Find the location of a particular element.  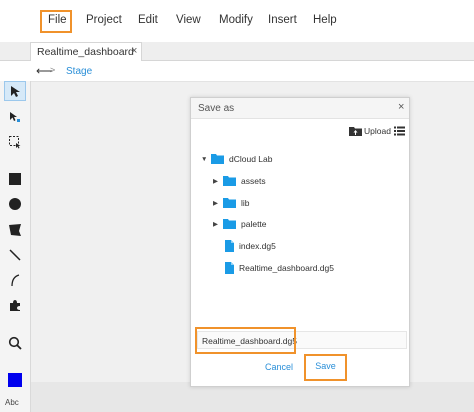

tree-item-label: palette is located at coordinates (254, 224).